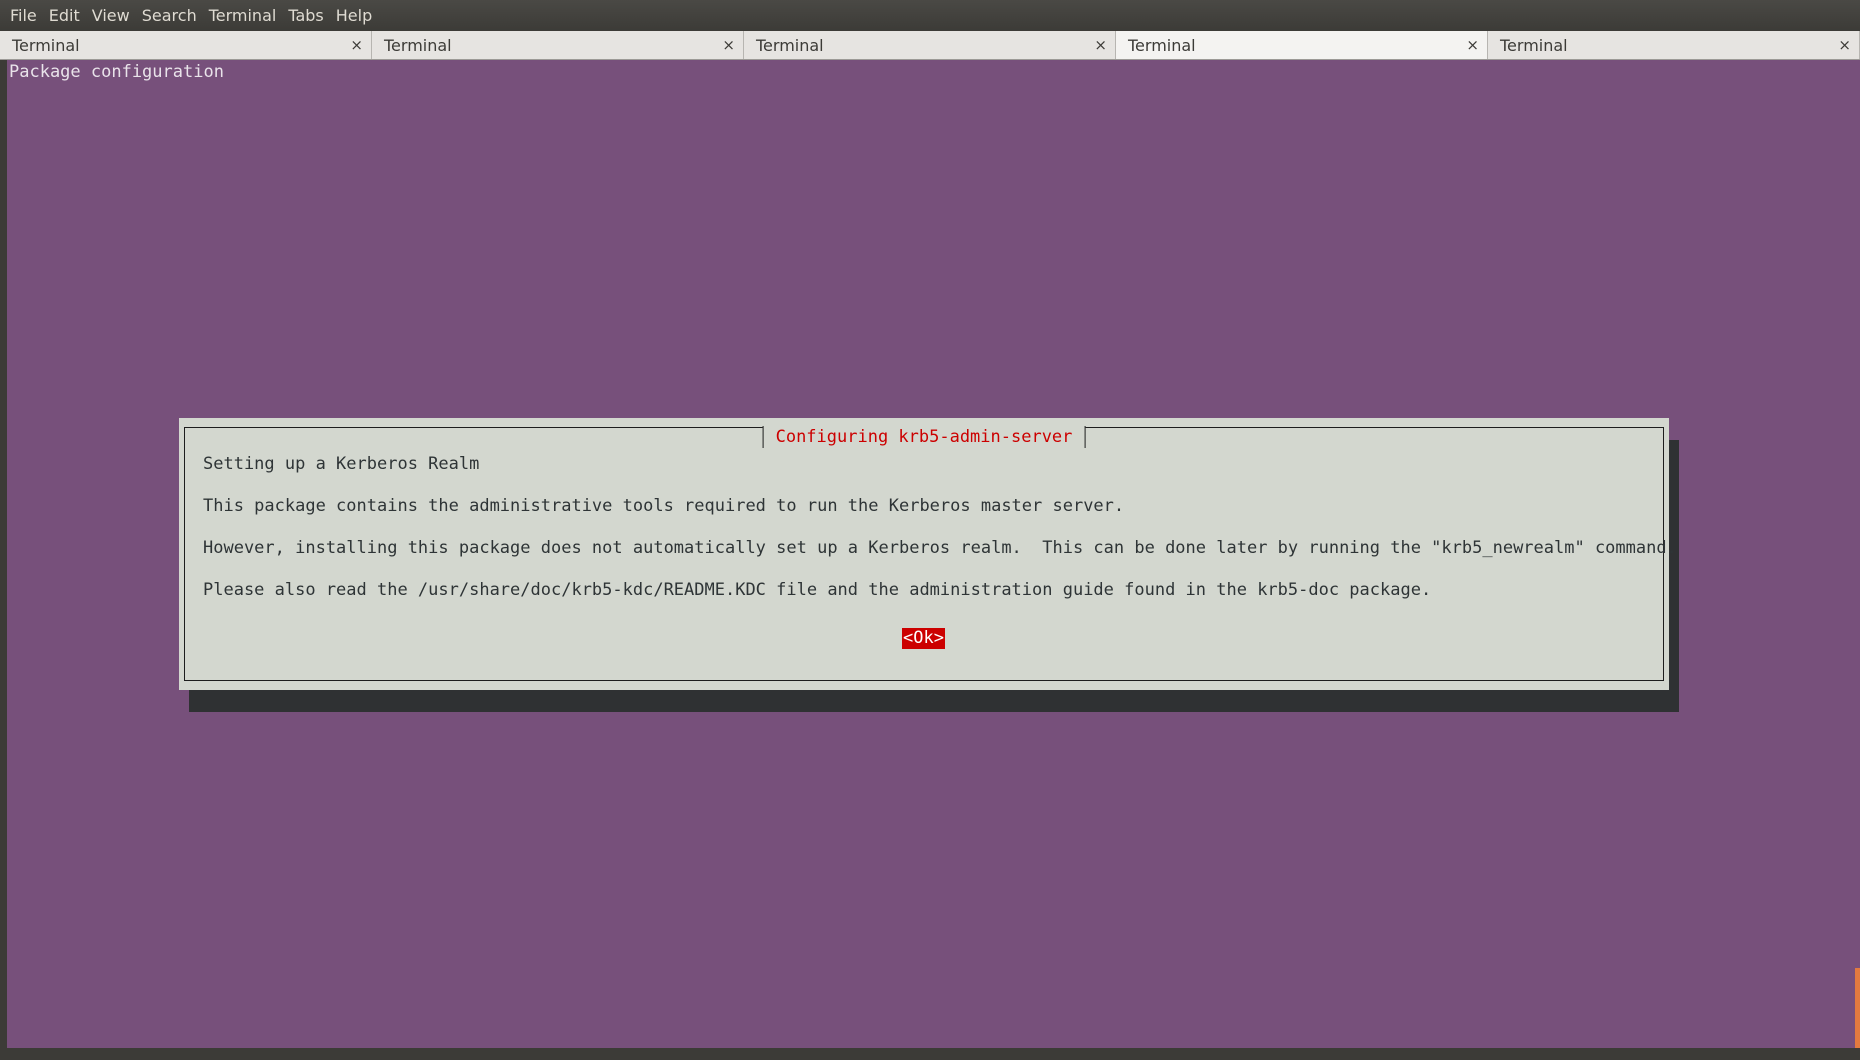  What do you see at coordinates (64, 15) in the screenshot?
I see `menu-edit: Edit` at bounding box center [64, 15].